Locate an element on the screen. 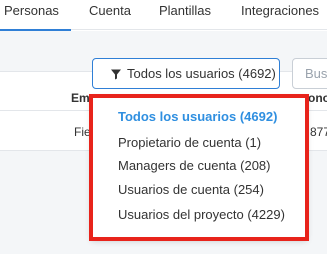 The image size is (327, 254). tab-integraciones: Integraciones is located at coordinates (280, 15).